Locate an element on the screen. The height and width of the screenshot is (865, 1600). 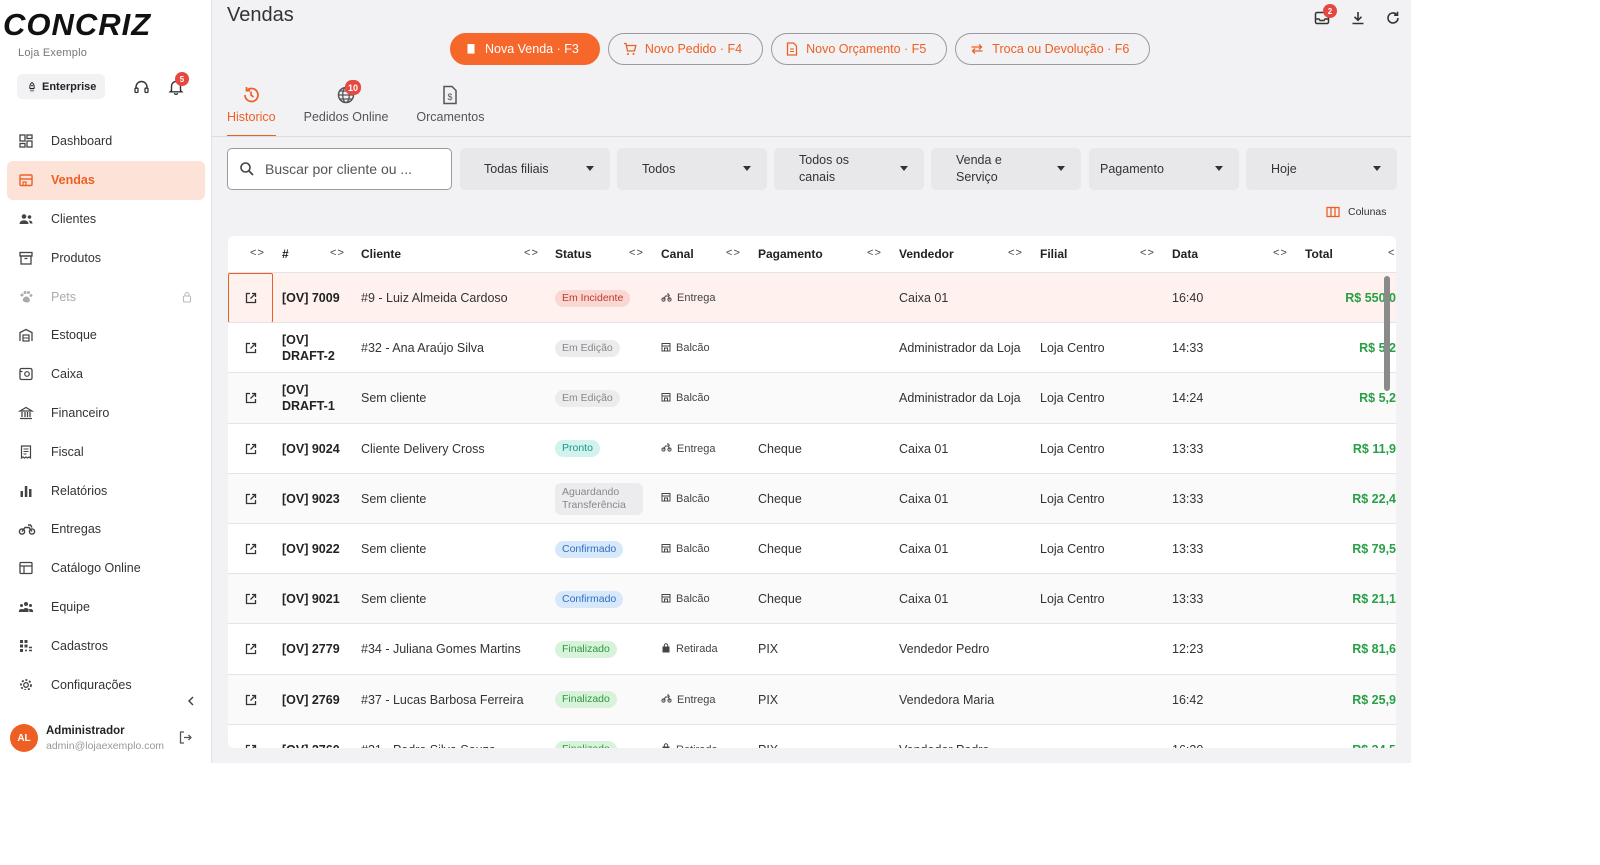
sidebar-item-relatorios: Relatórios is located at coordinates (106, 490).